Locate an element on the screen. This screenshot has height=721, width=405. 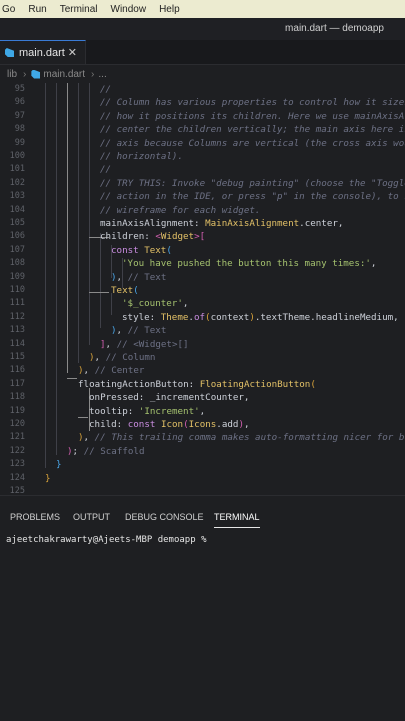
code-text: tooltip: 'Increment', is located at coordinates (147, 411).